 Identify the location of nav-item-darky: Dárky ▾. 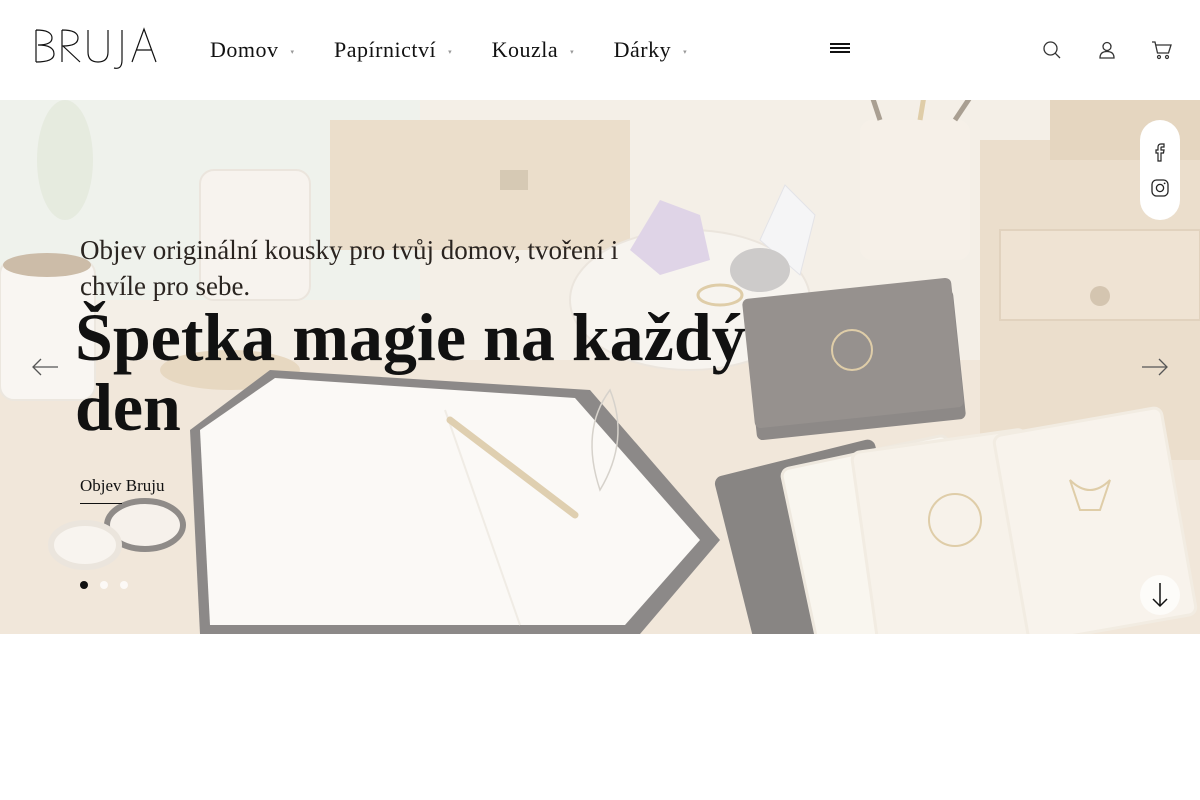
(650, 50).